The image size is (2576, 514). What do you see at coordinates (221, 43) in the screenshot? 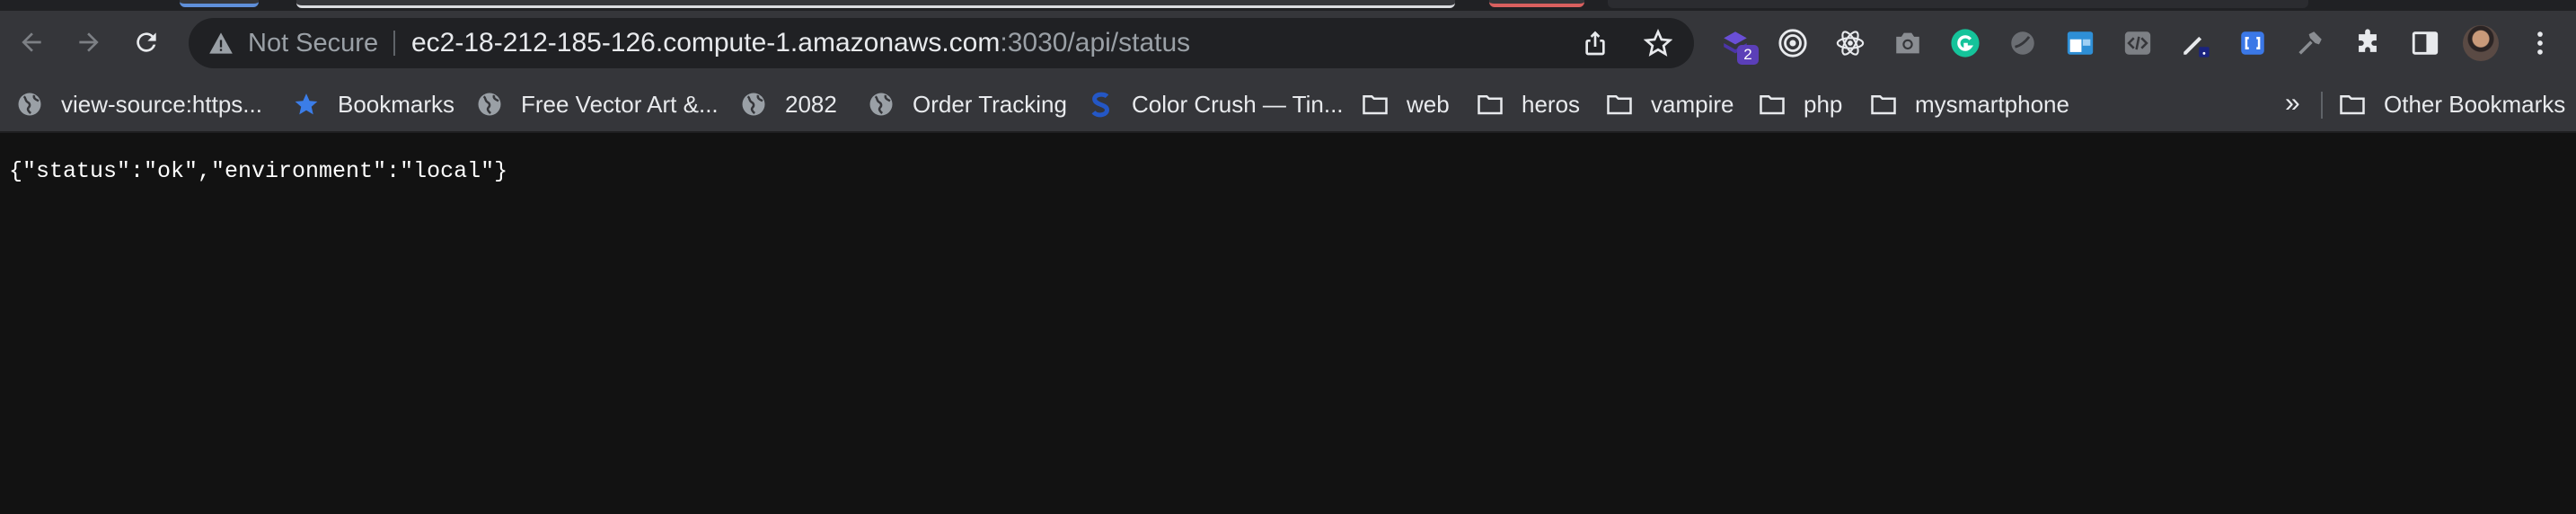
I see `warning-icon` at bounding box center [221, 43].